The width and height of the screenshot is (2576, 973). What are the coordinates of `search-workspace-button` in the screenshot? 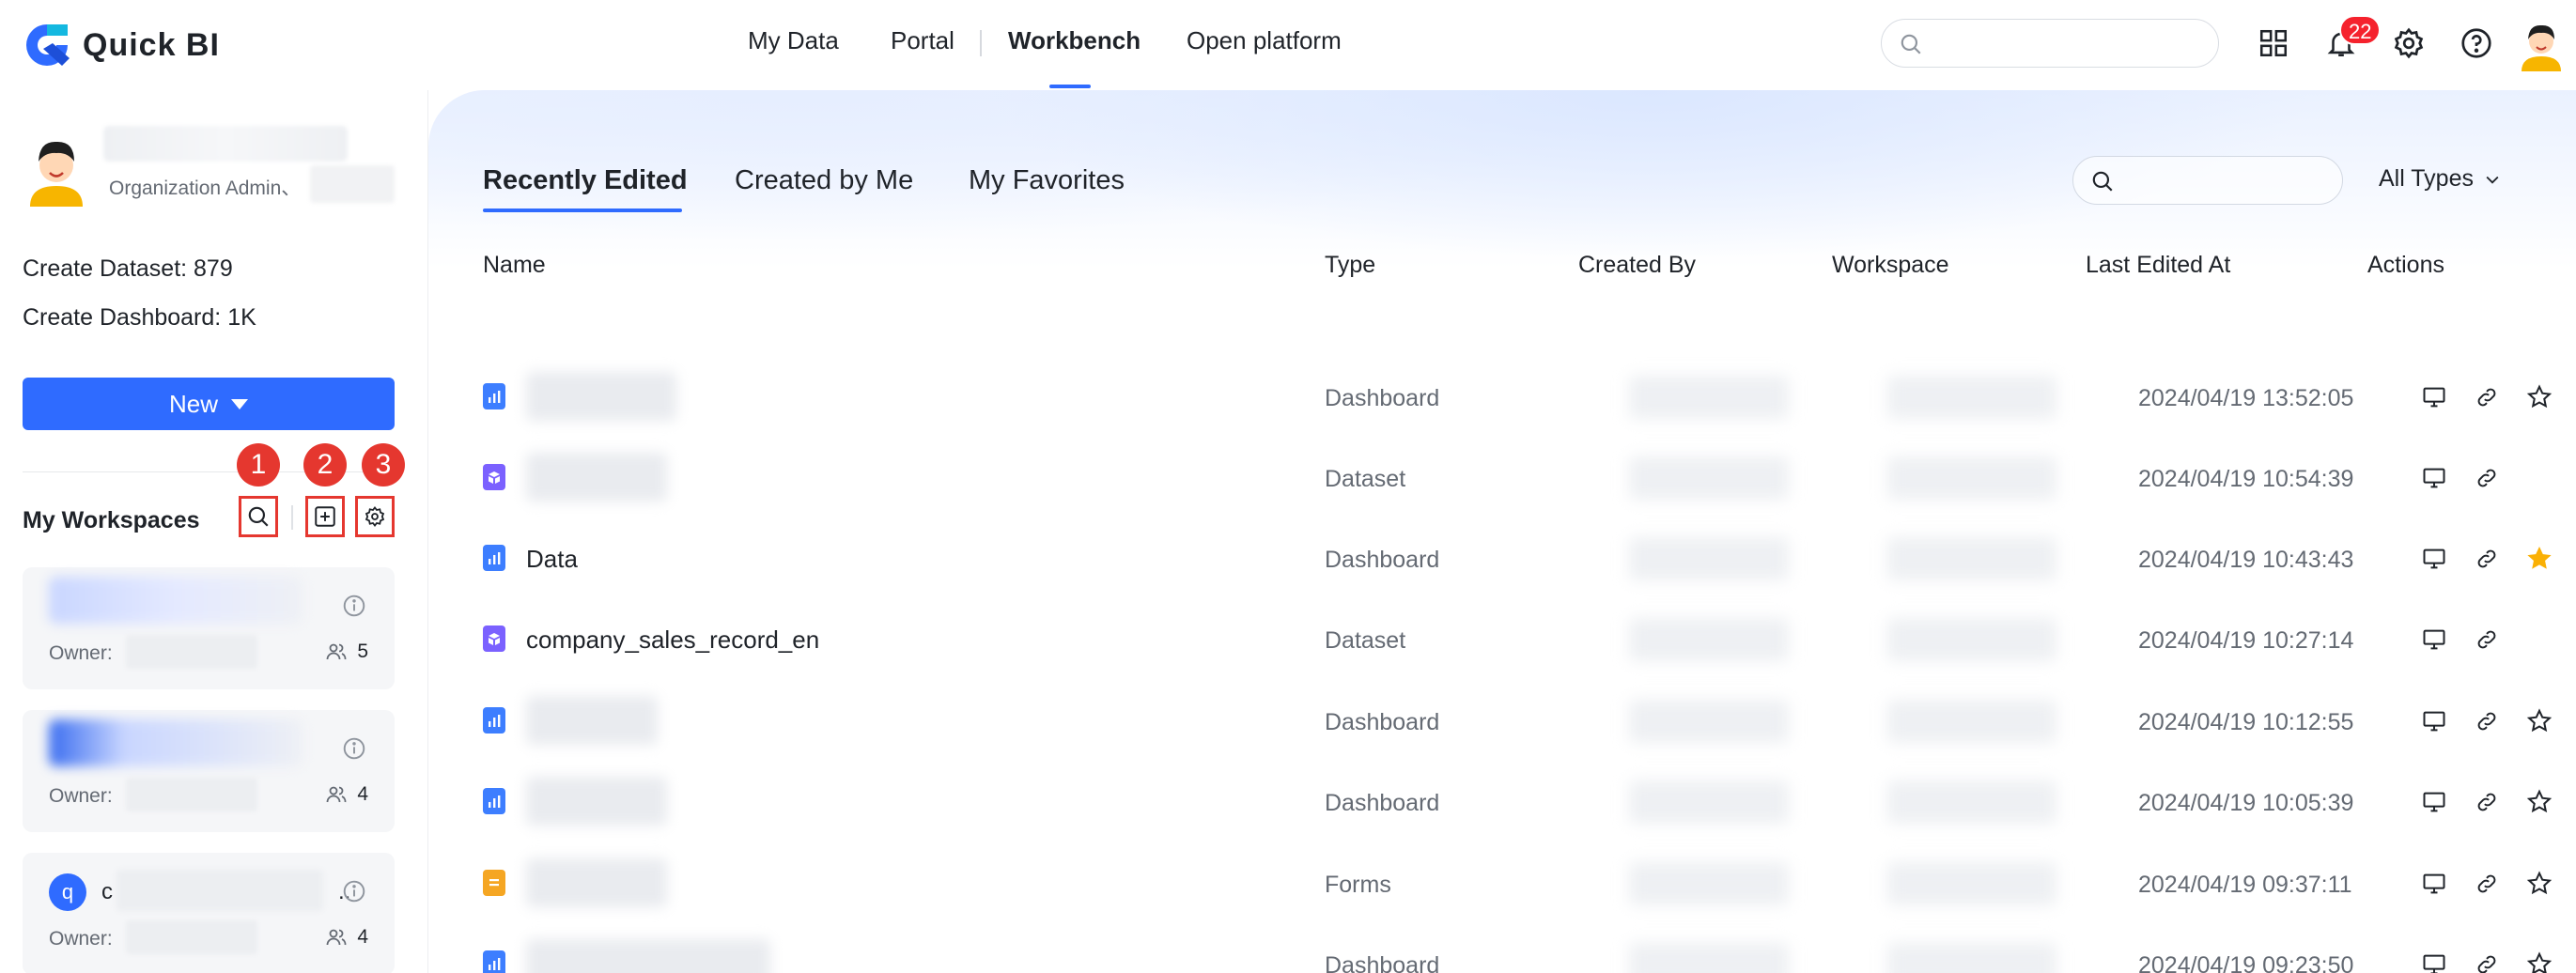 It's located at (258, 516).